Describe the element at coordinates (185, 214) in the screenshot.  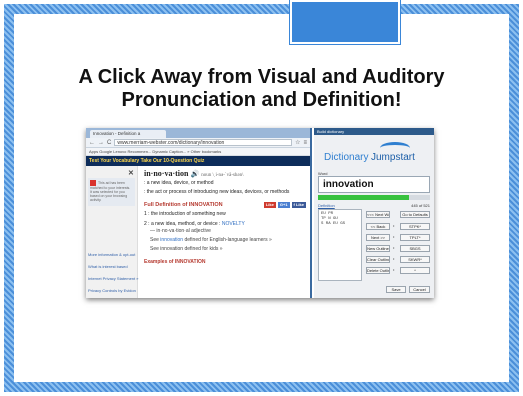
I see `sense-1: 1 : the introduction of something new` at that location.